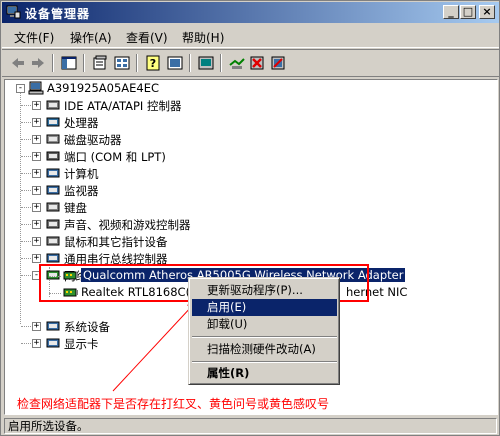 This screenshot has width=500, height=436. Describe the element at coordinates (115, 157) in the screenshot. I see `tree-category-label: 端口 (COM 和 LPT)` at that location.